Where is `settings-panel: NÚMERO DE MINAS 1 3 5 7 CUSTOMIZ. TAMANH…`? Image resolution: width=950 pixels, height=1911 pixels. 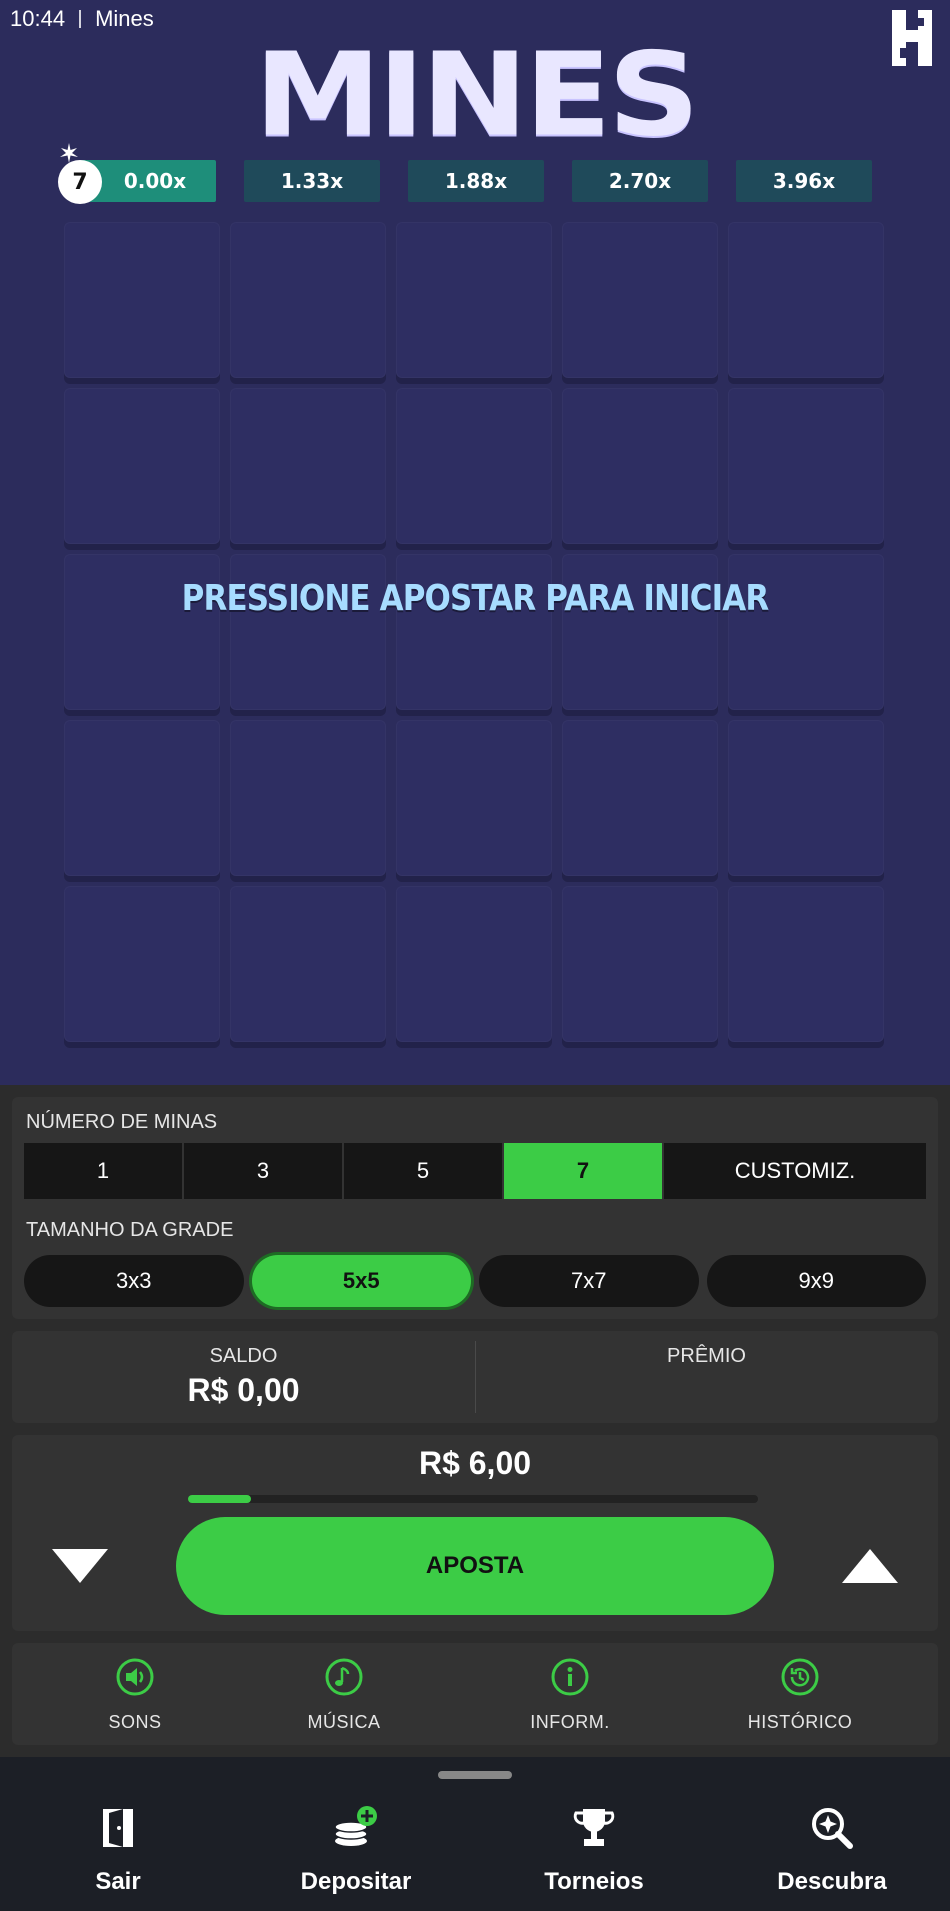
settings-panel: NÚMERO DE MINAS 1 3 5 7 CUSTOMIZ. TAMANH… is located at coordinates (475, 1208).